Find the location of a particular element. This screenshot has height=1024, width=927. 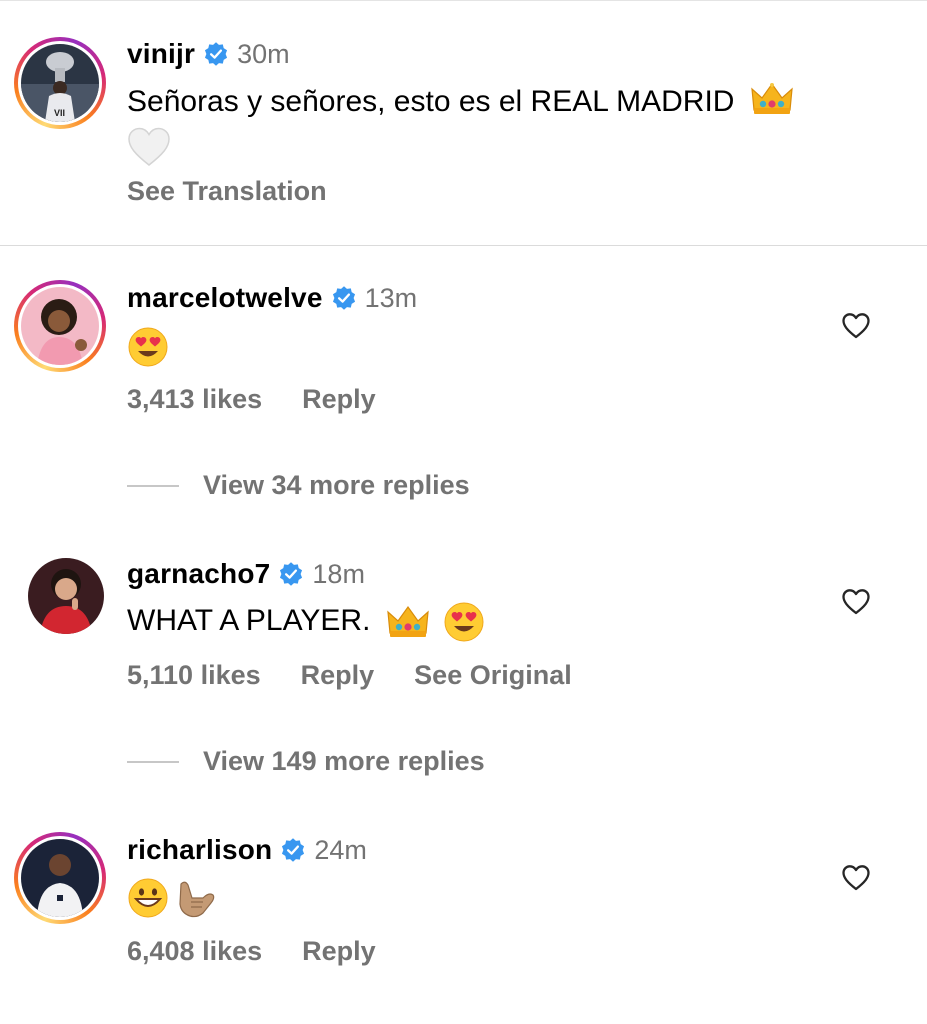

view-more-replies-button: View 34 more replies is located at coordinates (298, 485).